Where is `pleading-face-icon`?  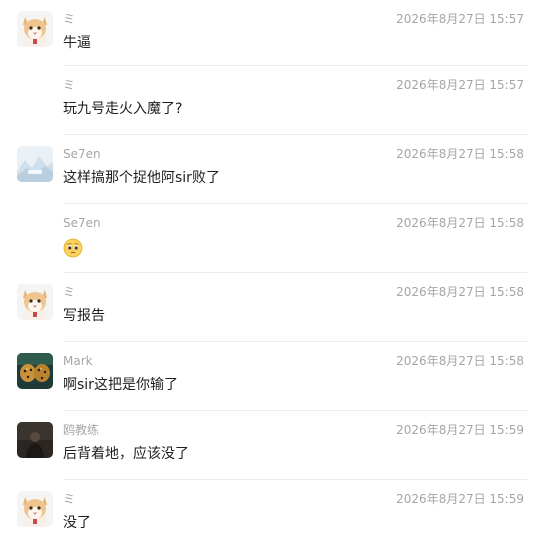 pleading-face-icon is located at coordinates (73, 248).